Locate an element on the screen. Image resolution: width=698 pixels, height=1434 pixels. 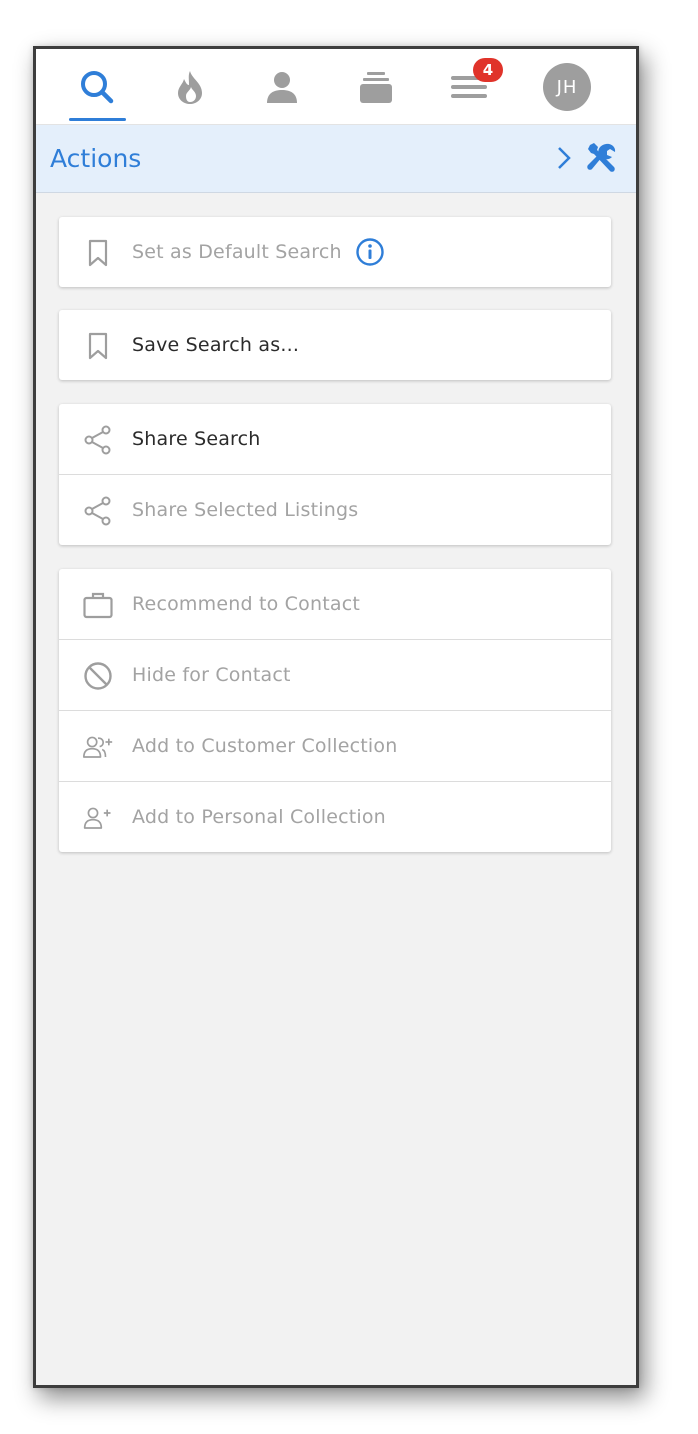
action-card-share: Share Search Share Selected Listings is located at coordinates (335, 474).